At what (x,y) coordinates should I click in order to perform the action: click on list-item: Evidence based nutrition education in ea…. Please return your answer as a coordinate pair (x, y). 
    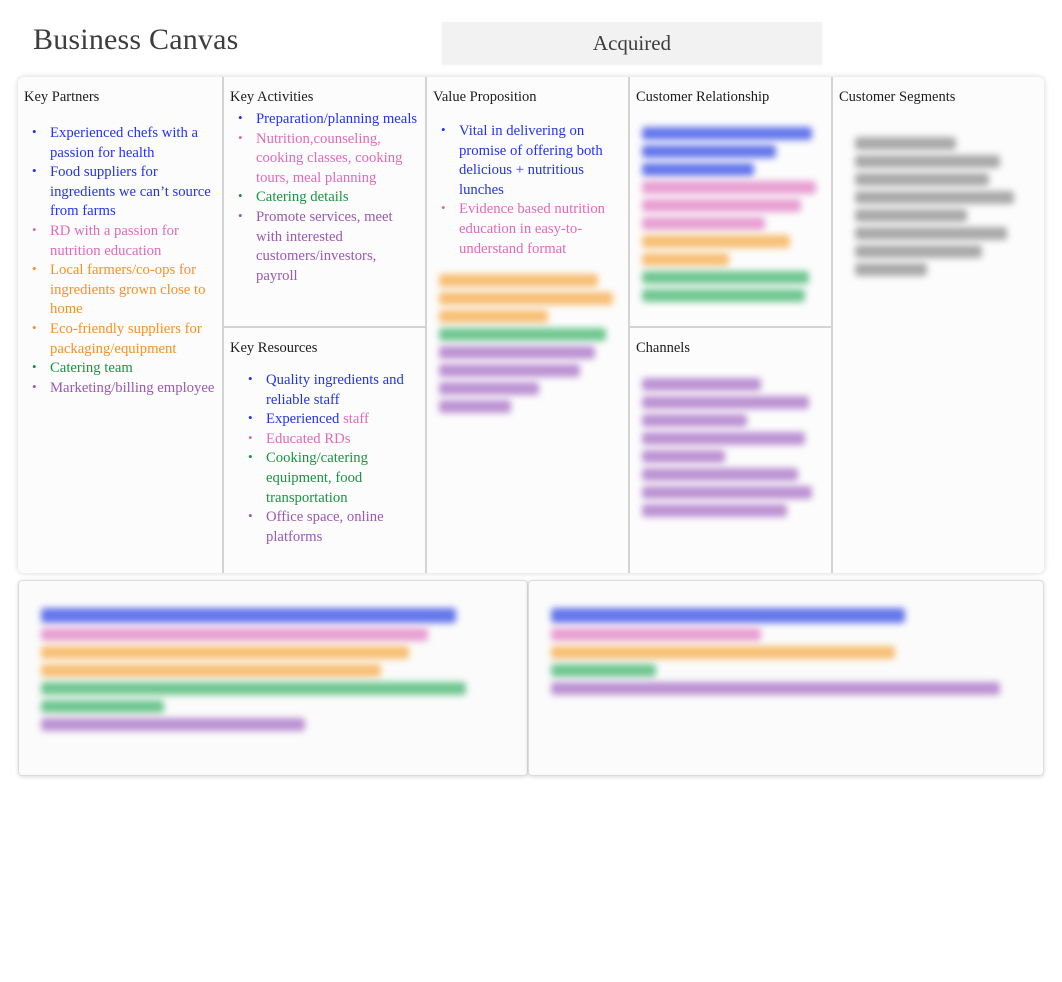
    Looking at the image, I should click on (530, 228).